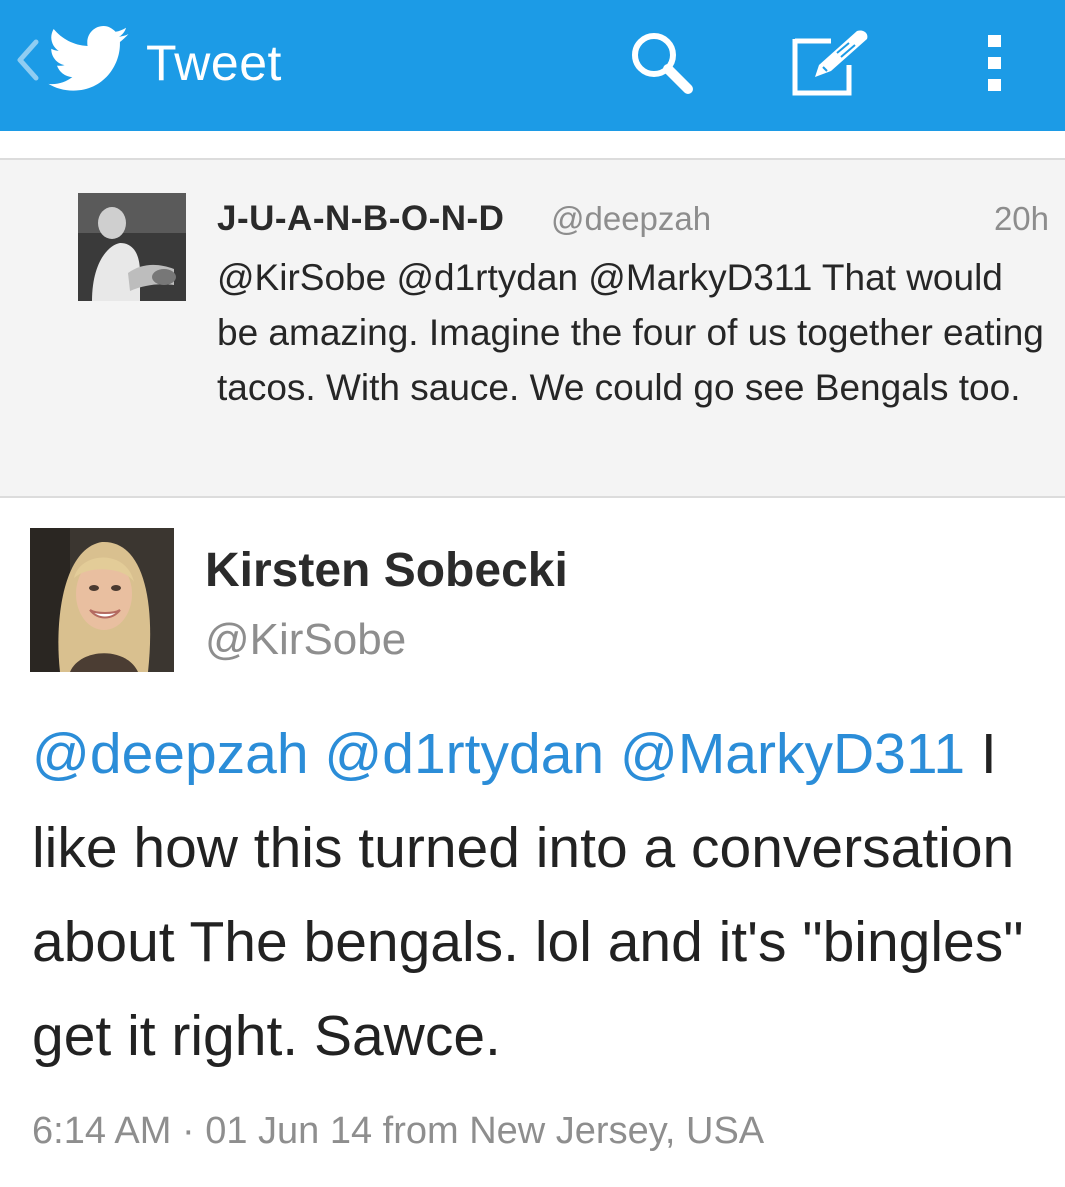 The width and height of the screenshot is (1065, 1187). I want to click on parent-author-handle: @deepzah, so click(631, 219).